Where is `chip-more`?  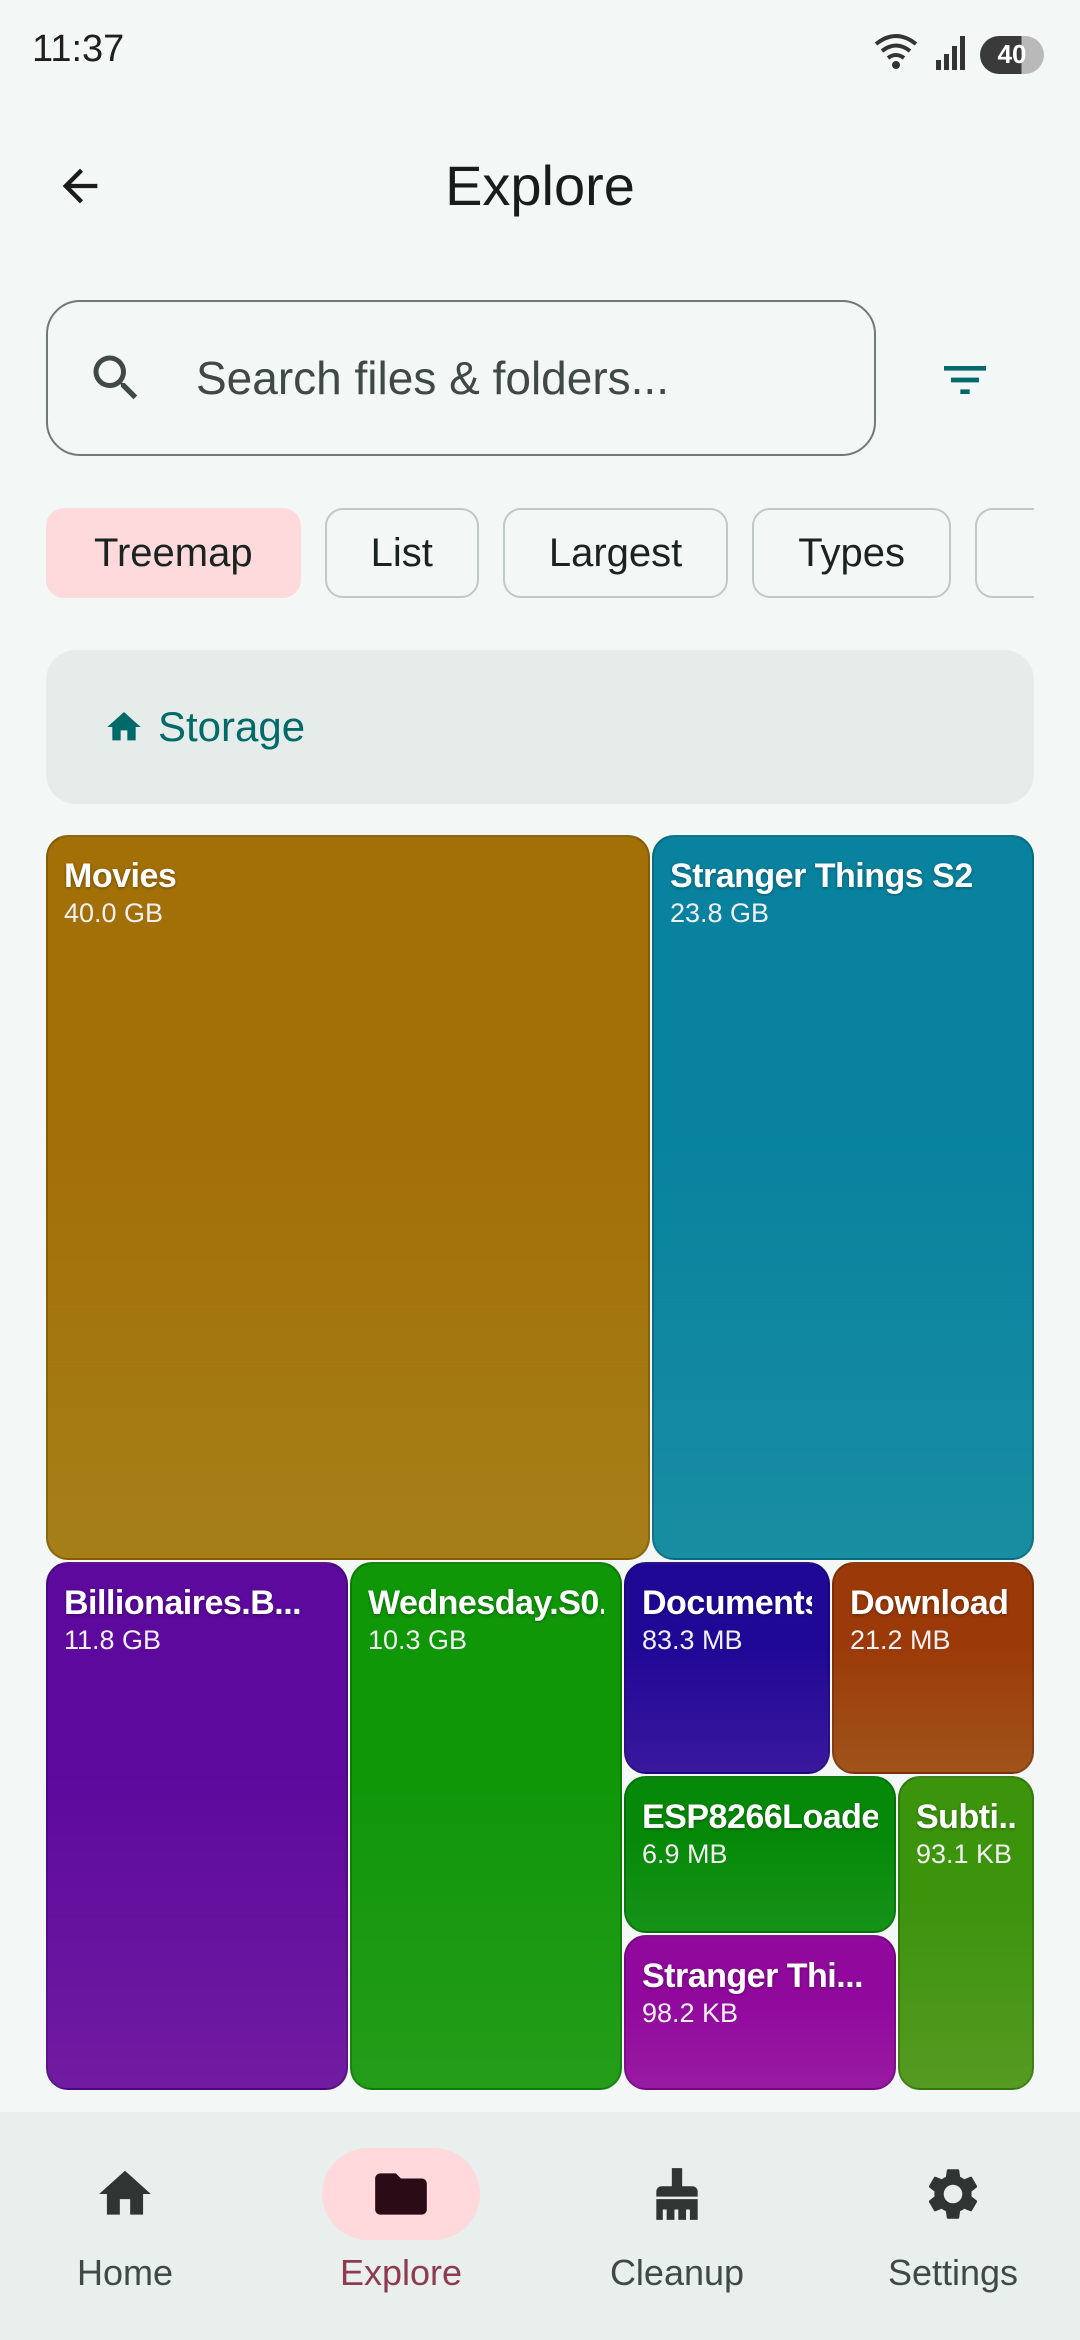
chip-more is located at coordinates (1004, 553).